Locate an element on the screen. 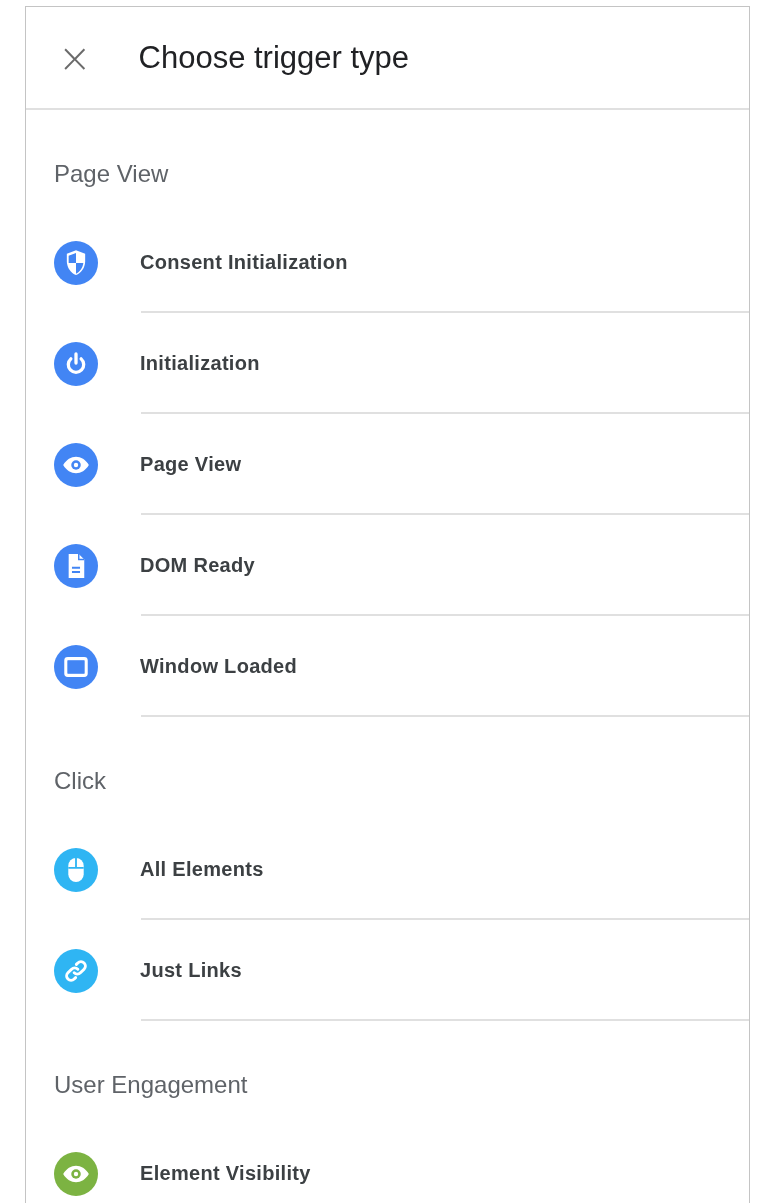 This screenshot has height=1203, width=759. trigger-option: All Elements is located at coordinates (202, 869).